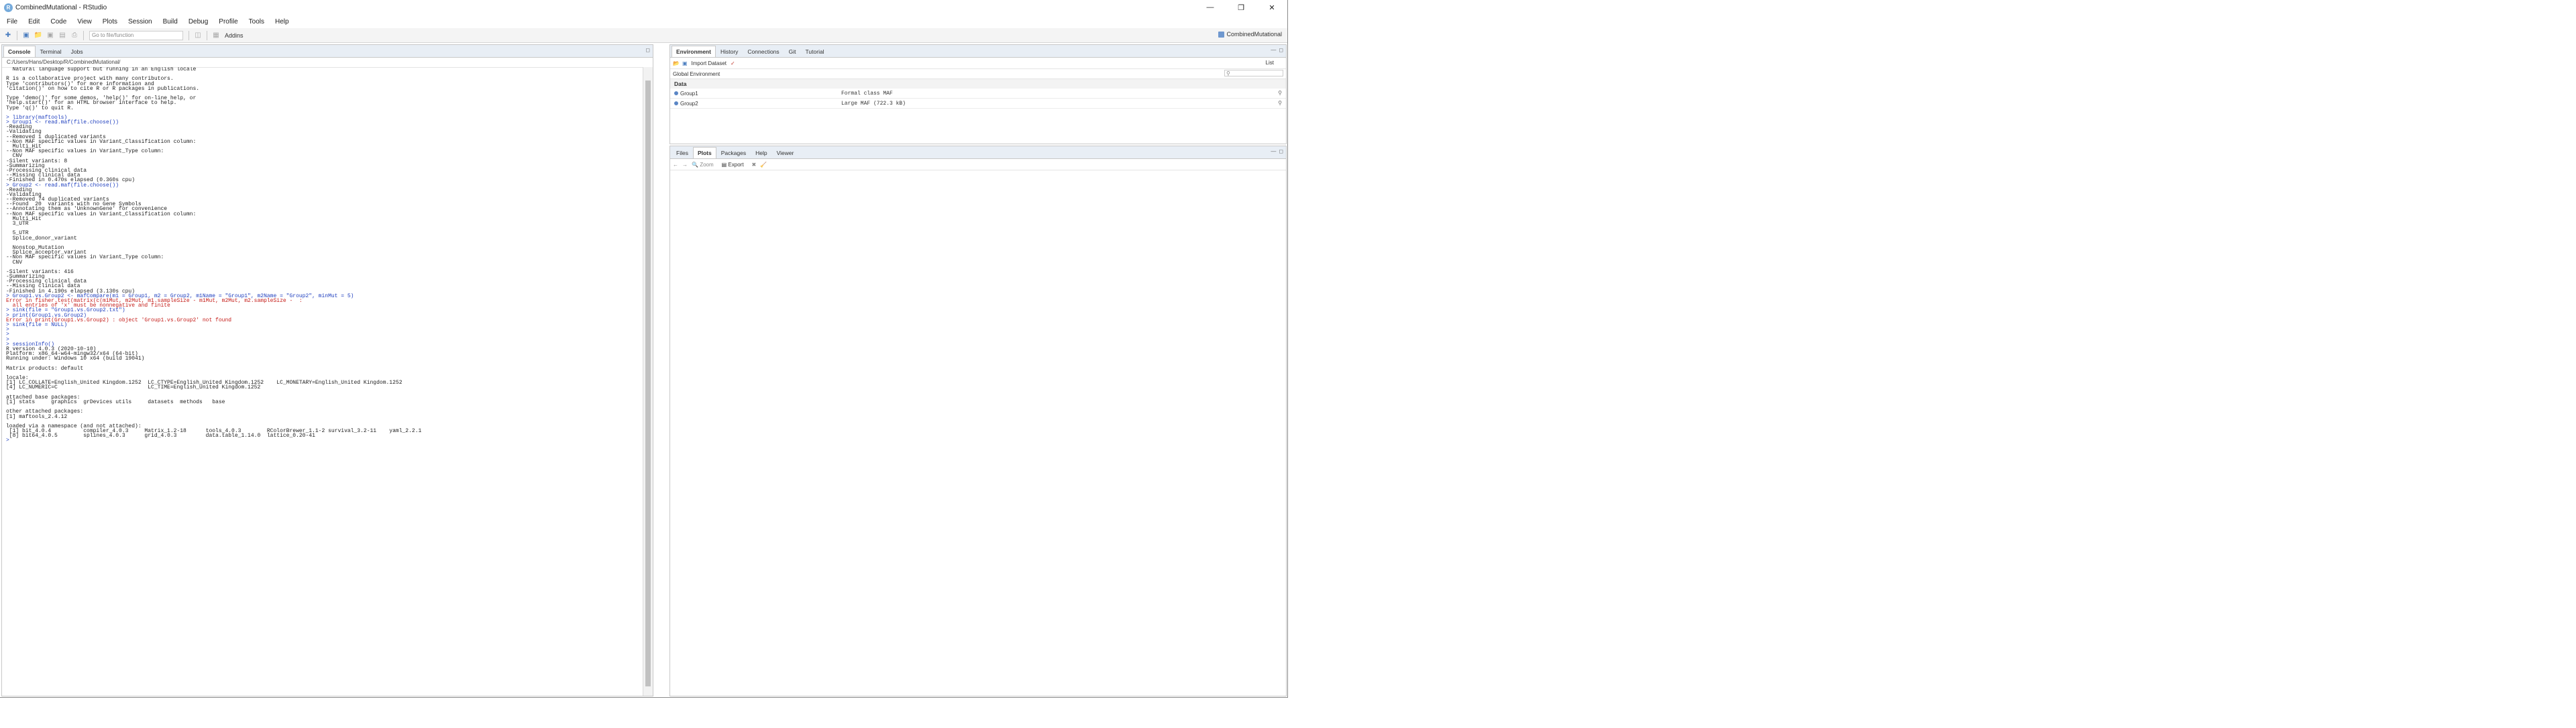 This screenshot has height=728, width=2576. What do you see at coordinates (643, 7) in the screenshot?
I see `title-bar: R CombinedMutational - RStudio — ❐ ✕` at bounding box center [643, 7].